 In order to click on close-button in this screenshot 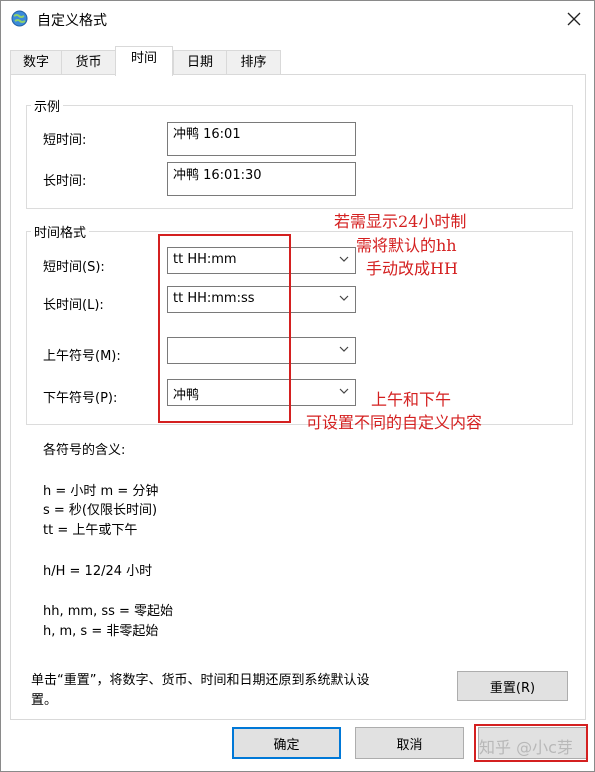, I will do `click(574, 19)`.